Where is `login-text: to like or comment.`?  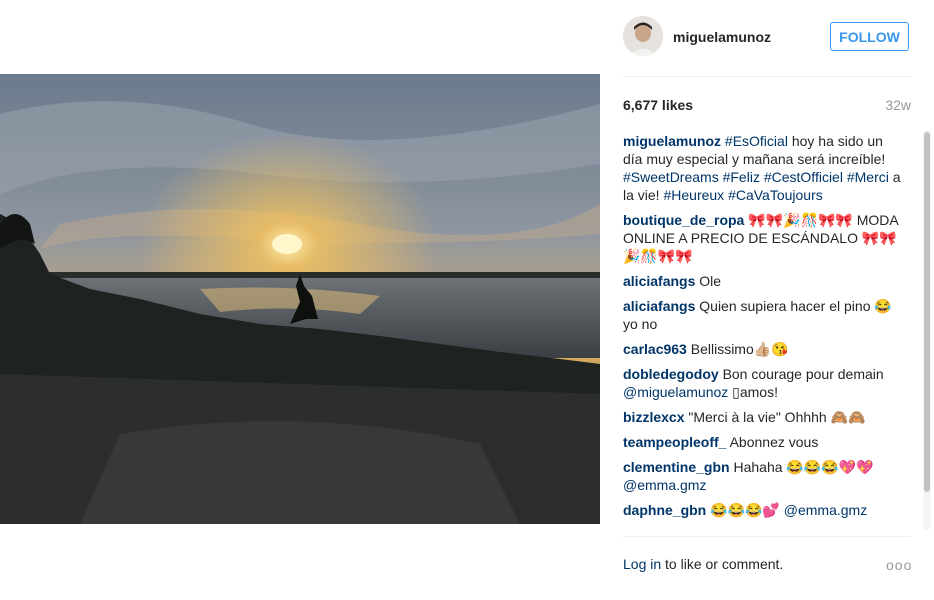 login-text: to like or comment. is located at coordinates (722, 564).